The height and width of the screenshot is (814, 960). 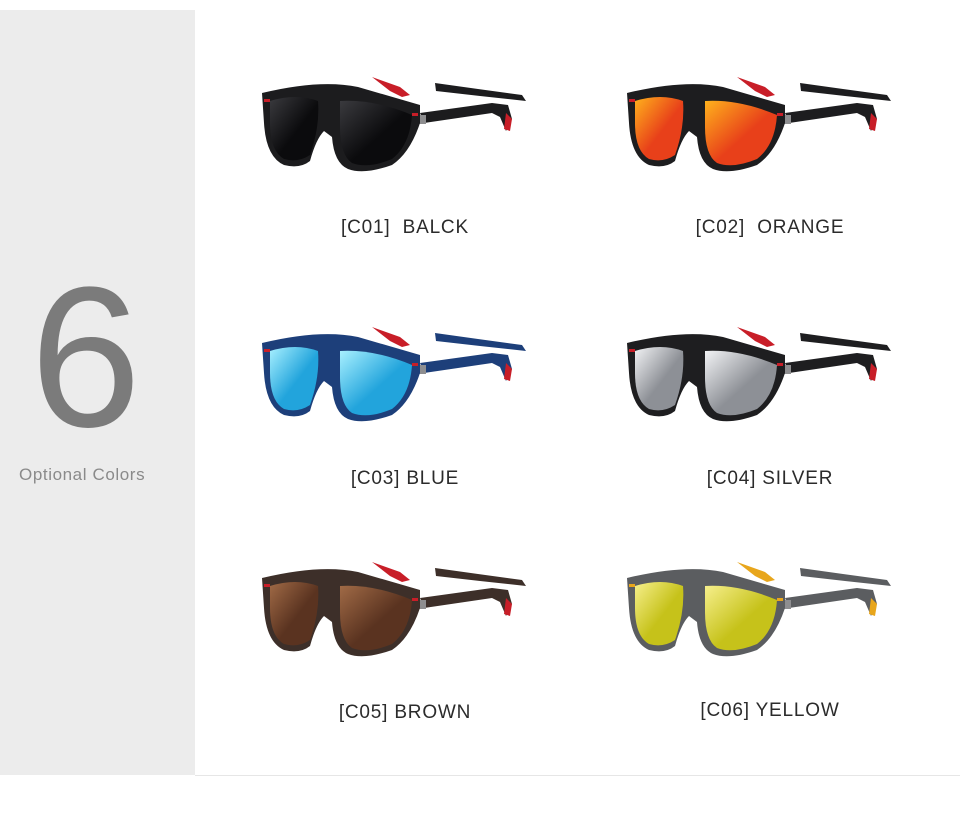 I want to click on variant-c05: [C05] BROWN, so click(x=405, y=650).